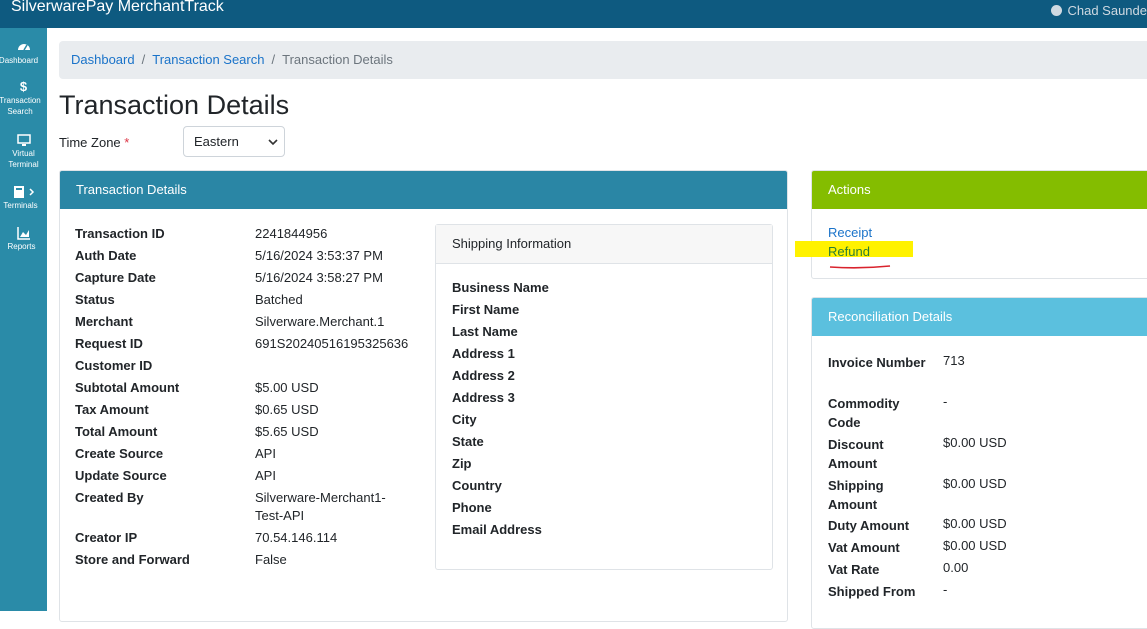 The image size is (1147, 629). Describe the element at coordinates (19, 60) in the screenshot. I see `sidebar-item-label: Dashboard` at that location.